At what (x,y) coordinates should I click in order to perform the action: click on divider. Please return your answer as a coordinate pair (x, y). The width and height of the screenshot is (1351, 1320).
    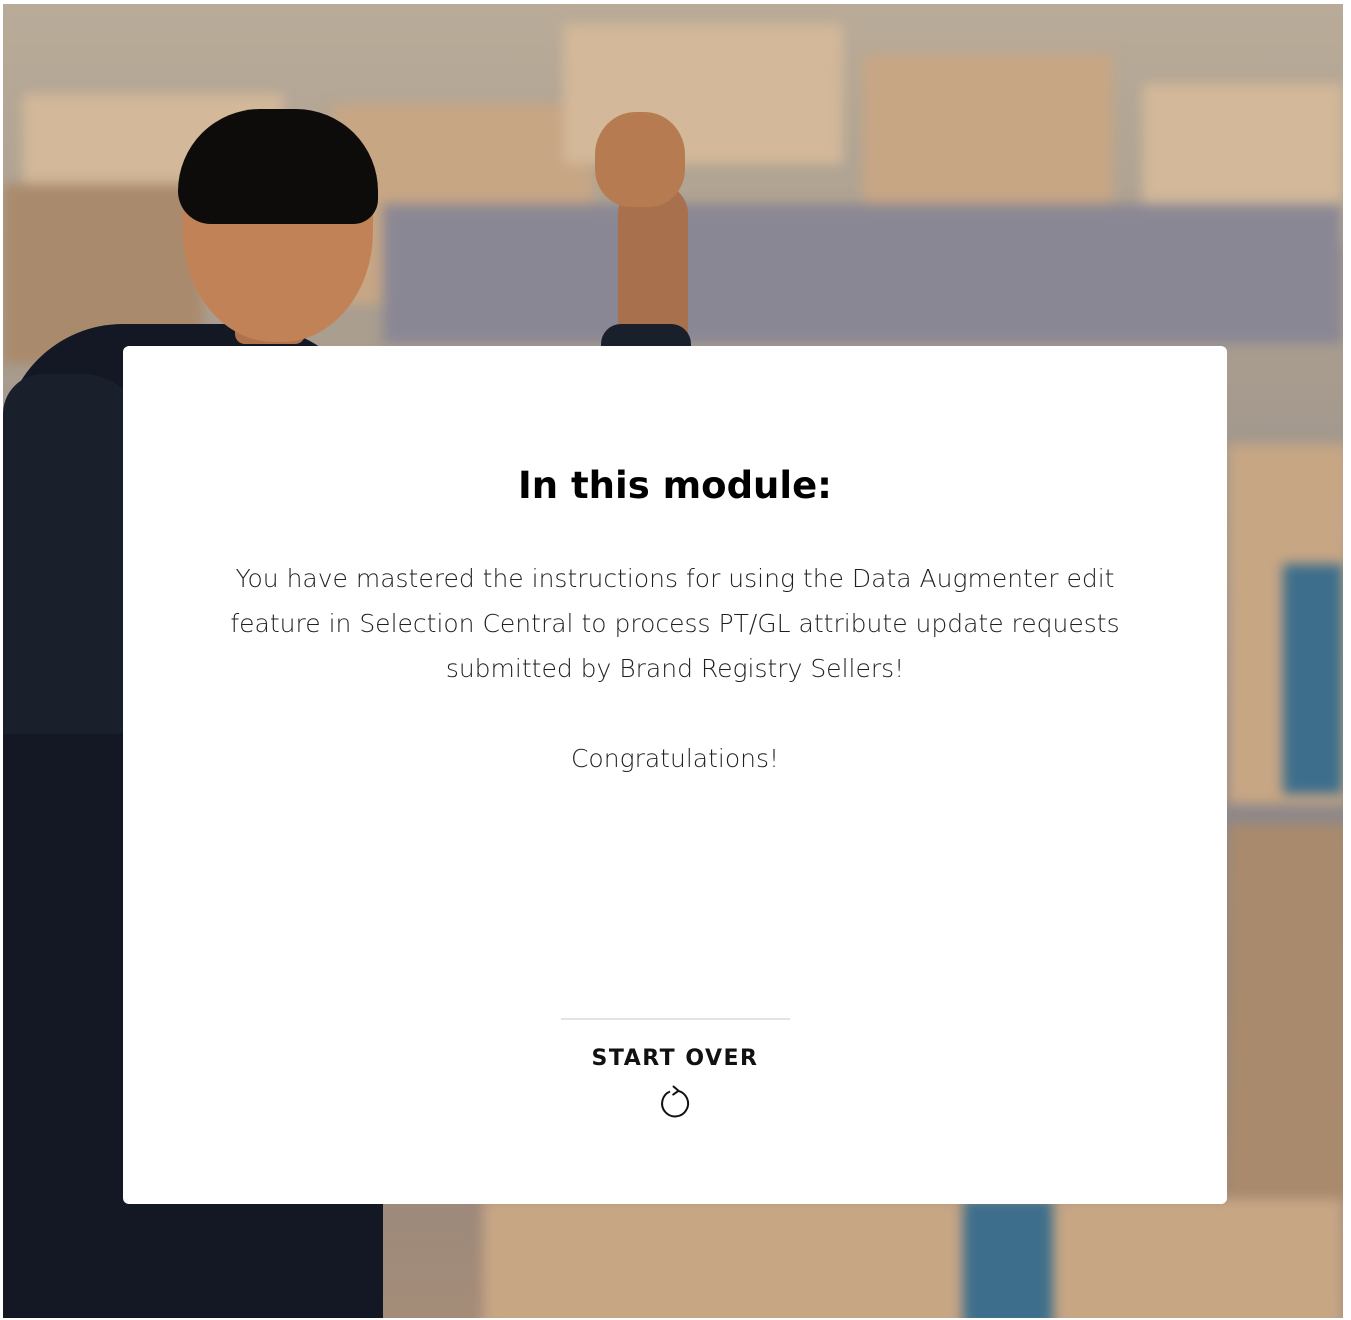
    Looking at the image, I should click on (675, 1019).